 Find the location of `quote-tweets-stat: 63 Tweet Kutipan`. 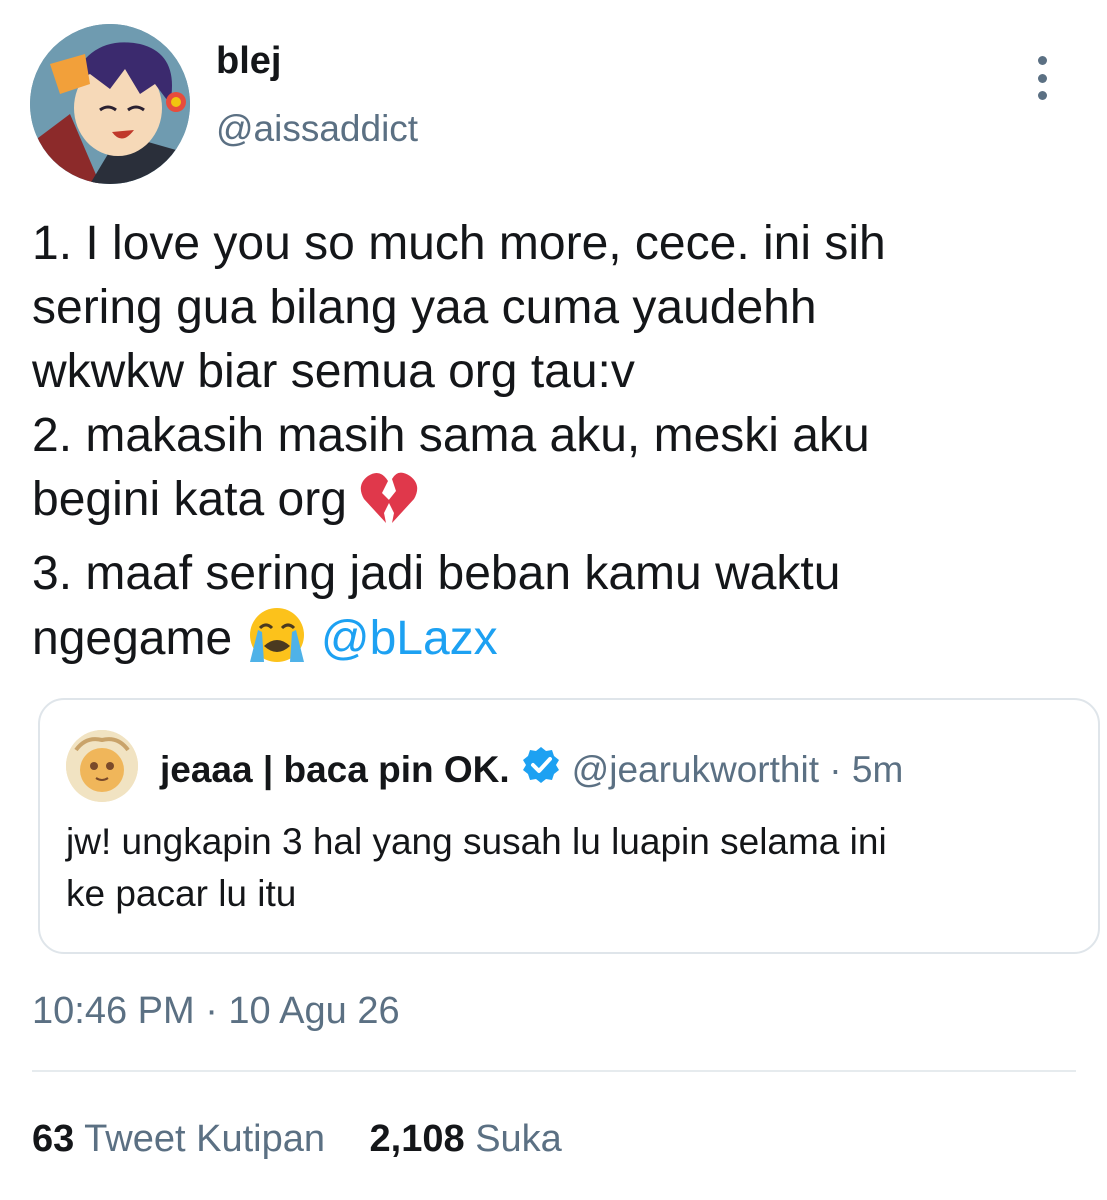

quote-tweets-stat: 63 Tweet Kutipan is located at coordinates (178, 1139).